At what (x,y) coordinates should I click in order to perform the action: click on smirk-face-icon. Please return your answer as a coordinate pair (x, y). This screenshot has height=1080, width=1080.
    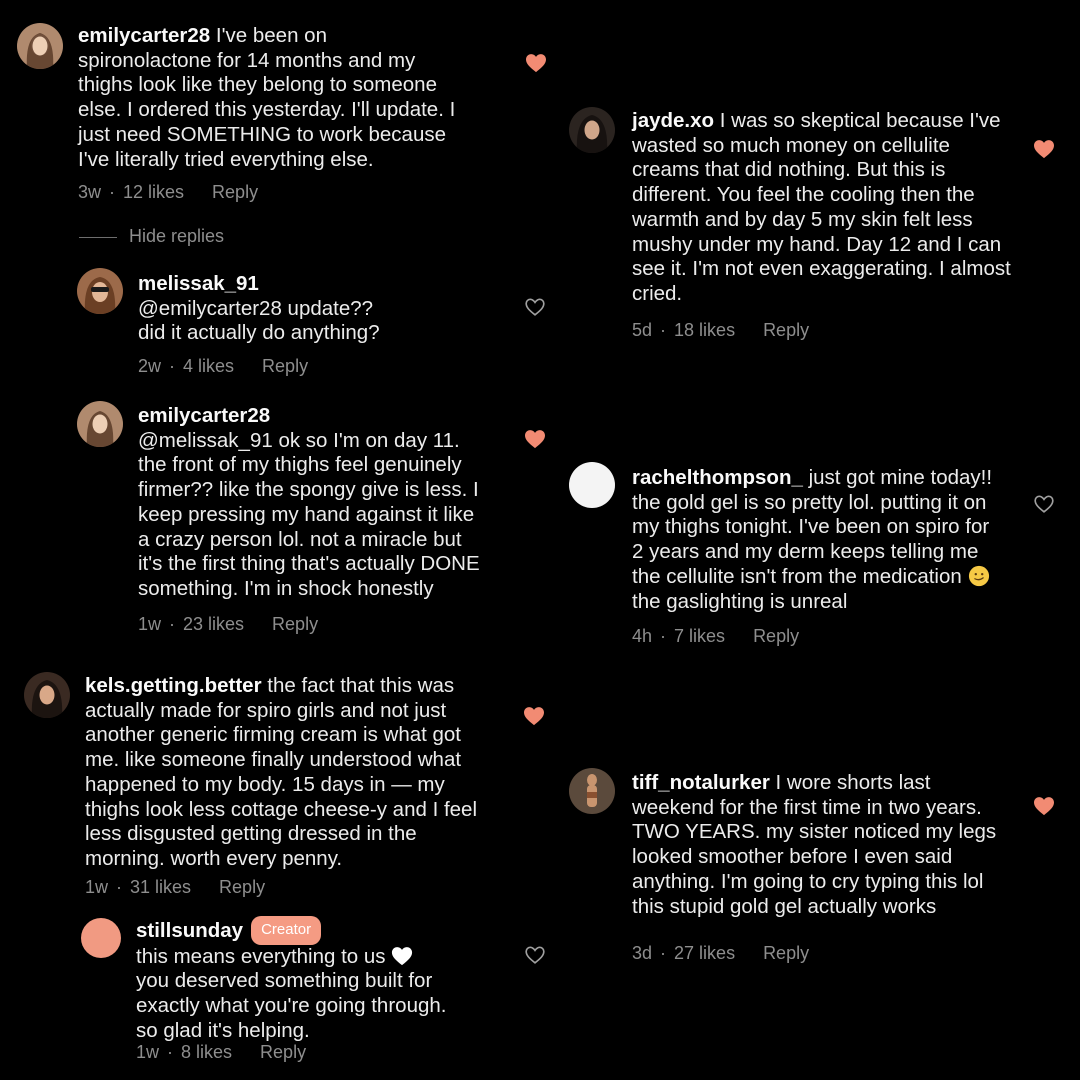
    Looking at the image, I should click on (978, 575).